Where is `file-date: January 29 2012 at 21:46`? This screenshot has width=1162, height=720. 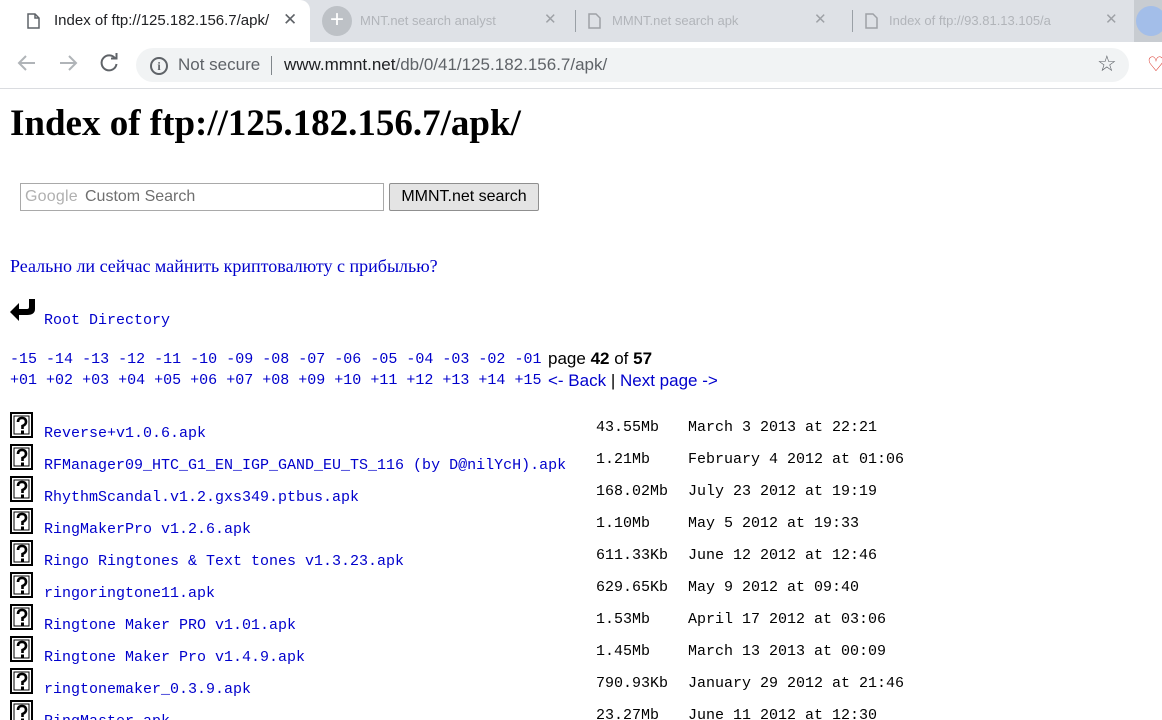
file-date: January 29 2012 at 21:46 is located at coordinates (796, 683).